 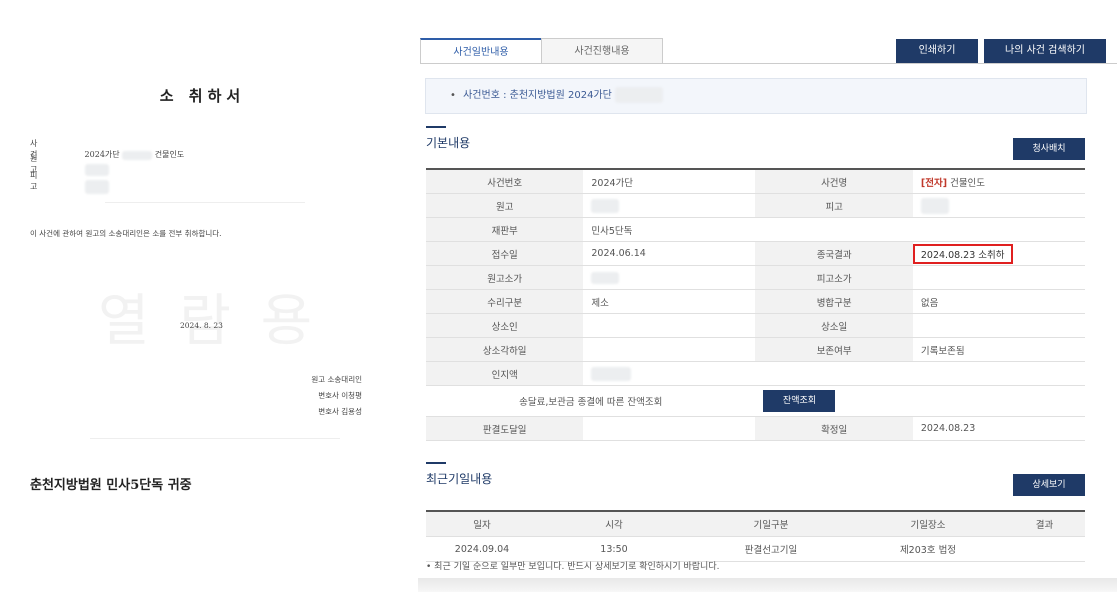 What do you see at coordinates (1045, 51) in the screenshot?
I see `my-case-search-button: 나의 사건 검색하기` at bounding box center [1045, 51].